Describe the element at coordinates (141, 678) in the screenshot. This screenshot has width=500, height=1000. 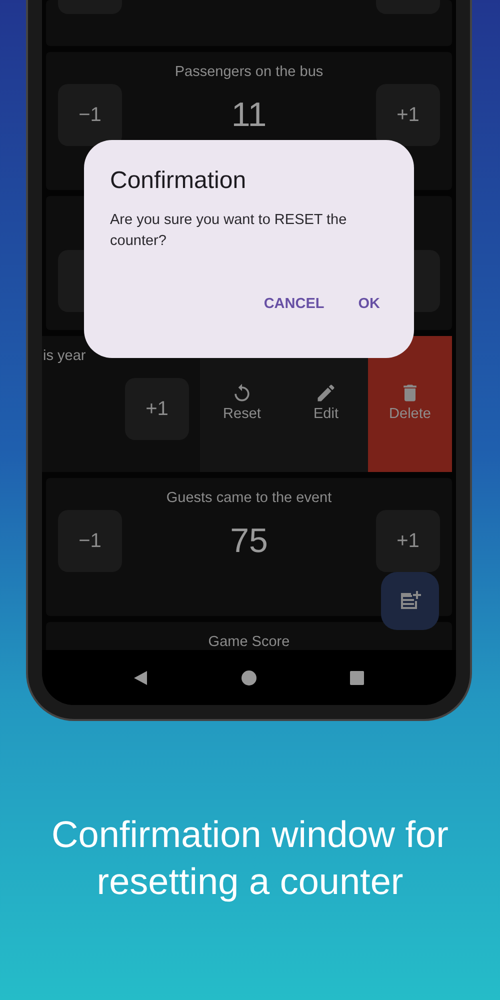
I see `back-icon` at that location.